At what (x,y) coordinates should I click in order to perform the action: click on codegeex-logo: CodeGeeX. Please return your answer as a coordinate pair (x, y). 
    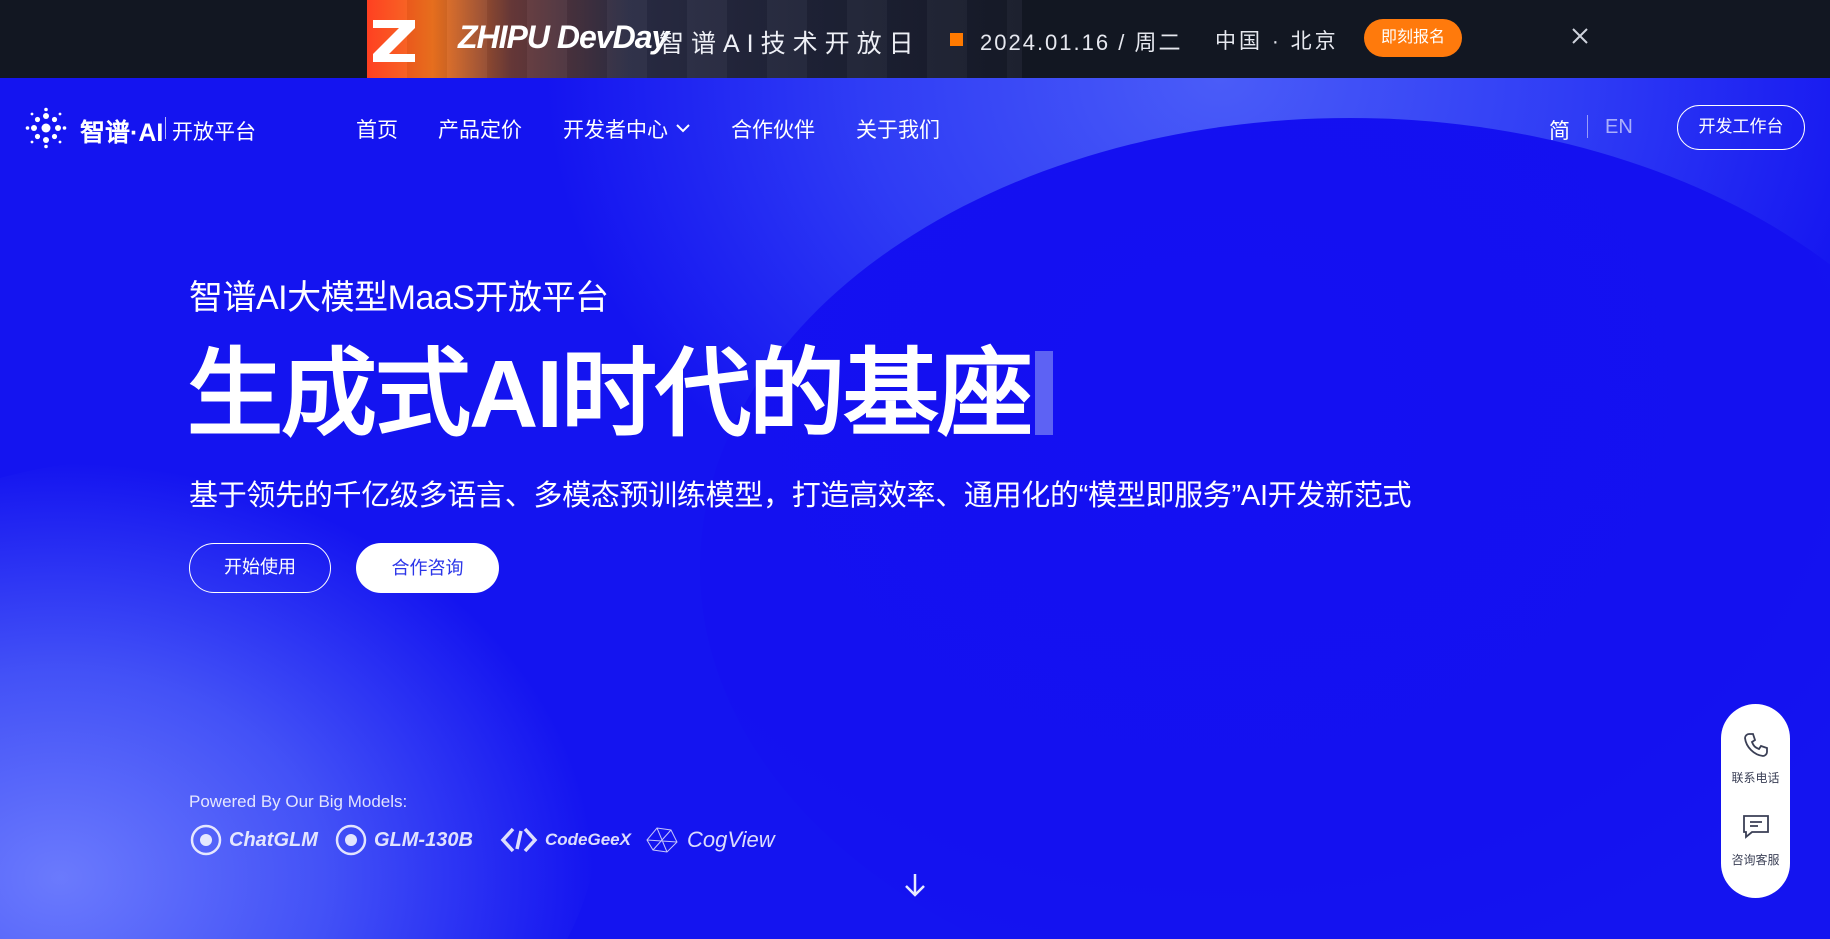
    Looking at the image, I should click on (565, 840).